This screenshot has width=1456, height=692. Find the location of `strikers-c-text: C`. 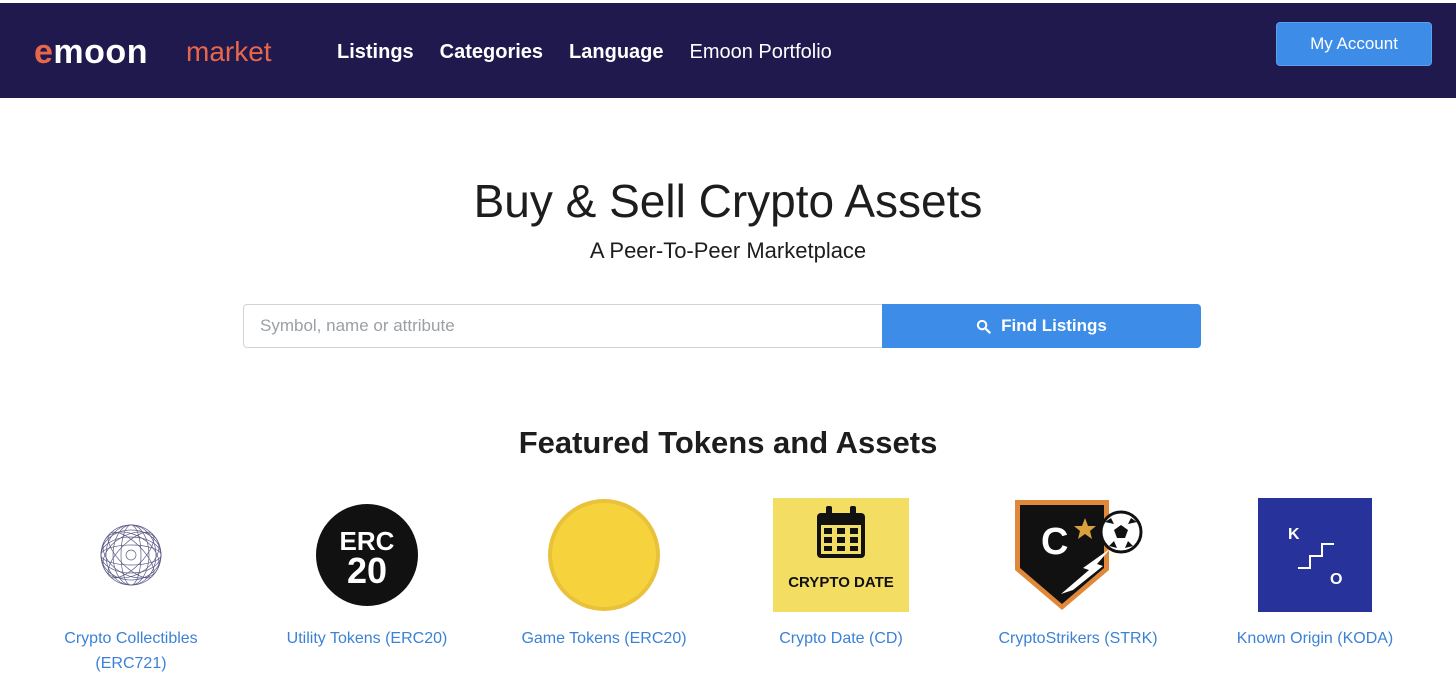

strikers-c-text: C is located at coordinates (1054, 542).